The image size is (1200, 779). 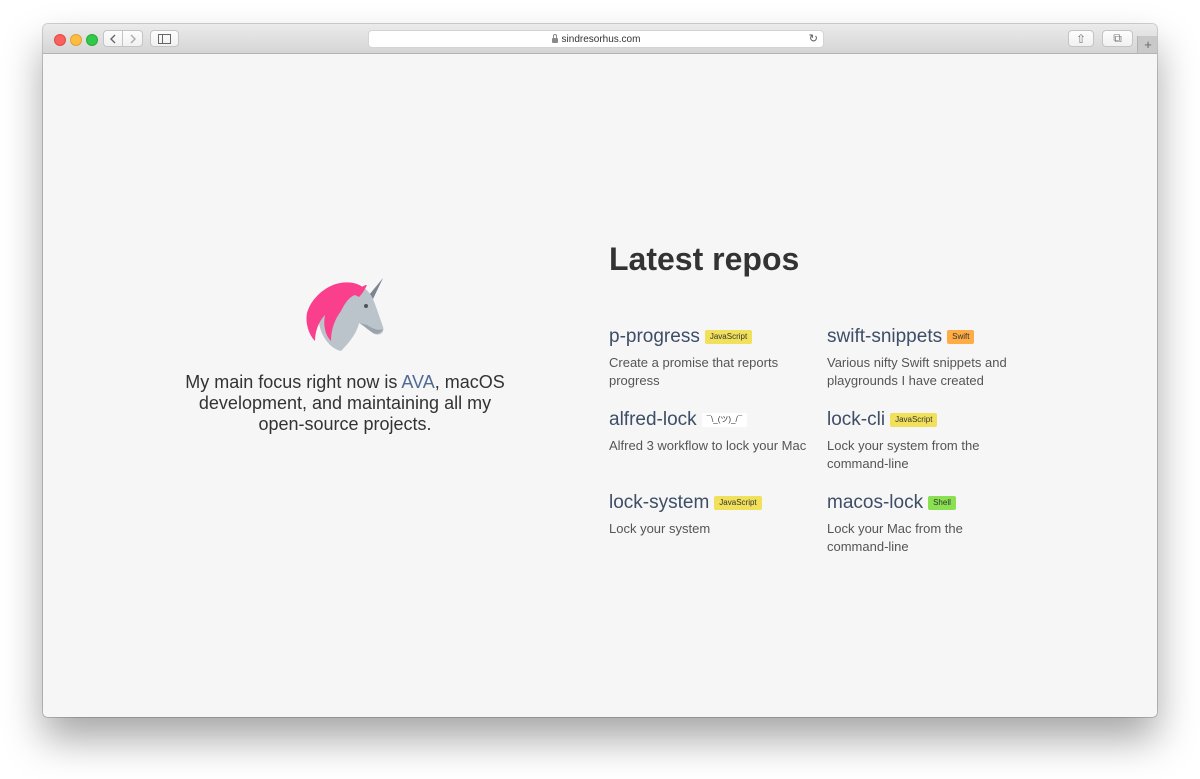 I want to click on sidebar-icon, so click(x=164, y=38).